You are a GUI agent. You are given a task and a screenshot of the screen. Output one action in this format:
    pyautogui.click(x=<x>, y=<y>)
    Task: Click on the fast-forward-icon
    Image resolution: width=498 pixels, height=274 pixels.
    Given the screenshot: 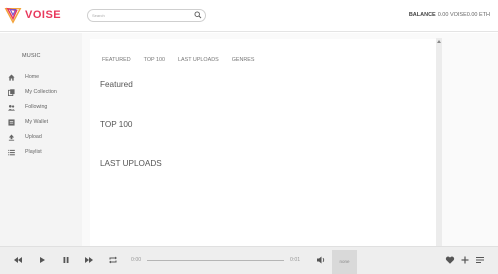 What is the action you would take?
    pyautogui.click(x=89, y=260)
    